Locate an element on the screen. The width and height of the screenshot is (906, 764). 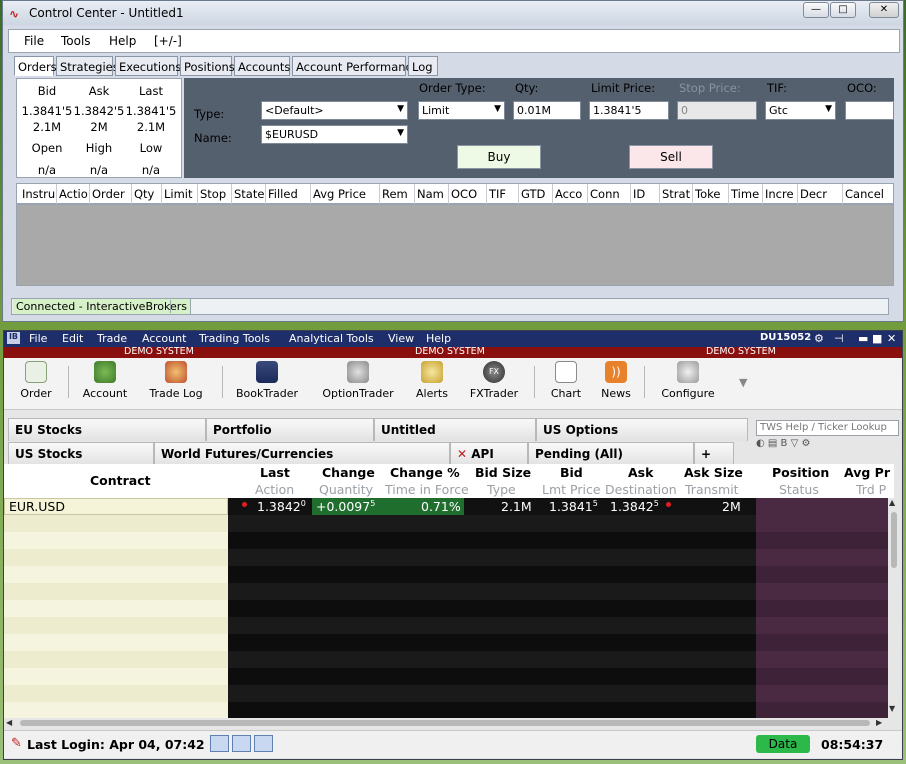
col-trd-p: Trd P is located at coordinates (871, 489).